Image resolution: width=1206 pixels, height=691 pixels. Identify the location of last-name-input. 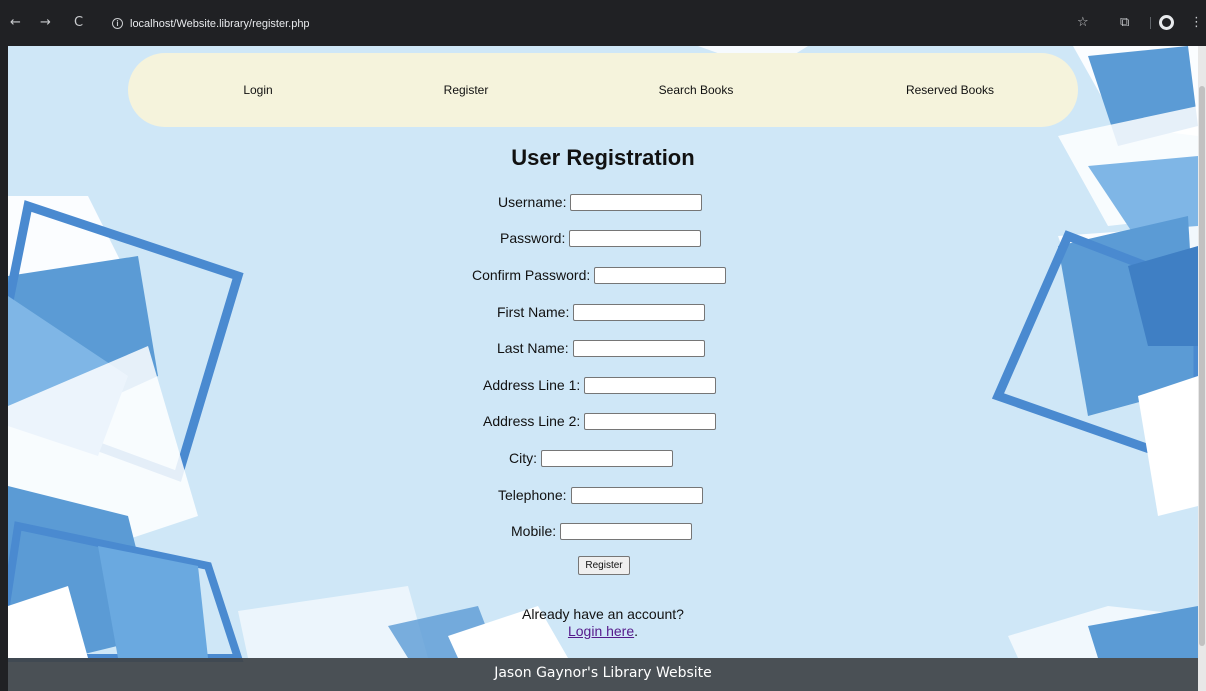
(638, 348).